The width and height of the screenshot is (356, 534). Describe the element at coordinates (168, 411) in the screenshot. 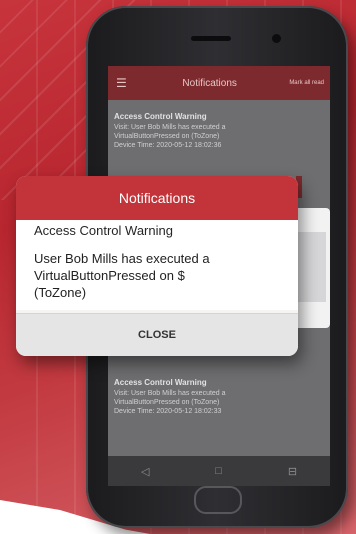

I see `notification-time: Device Time: 2020-05-12 18:02:33` at that location.